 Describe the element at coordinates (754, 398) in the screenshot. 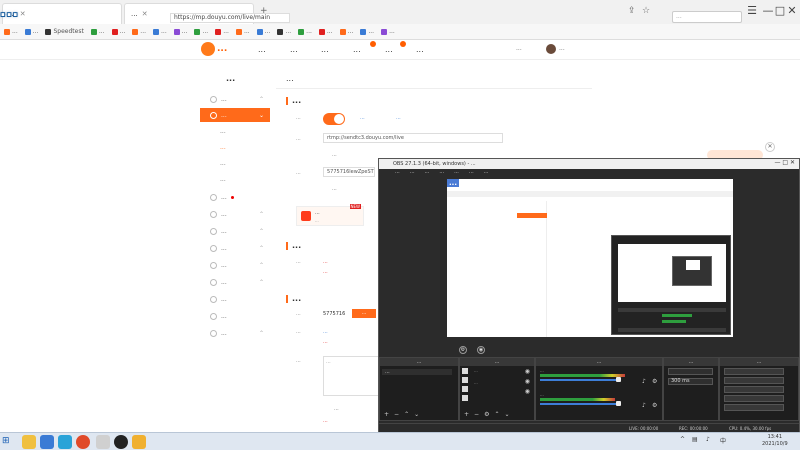

I see `settings-button` at that location.